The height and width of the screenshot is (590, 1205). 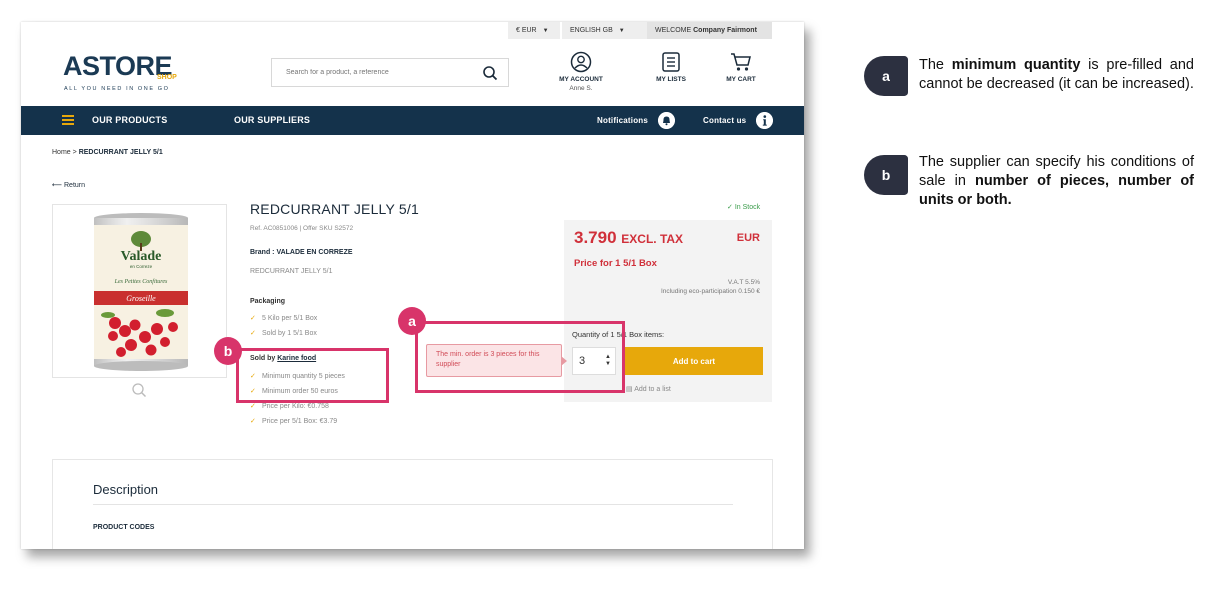 What do you see at coordinates (268, 301) in the screenshot?
I see `packaging-title: Packaging` at bounding box center [268, 301].